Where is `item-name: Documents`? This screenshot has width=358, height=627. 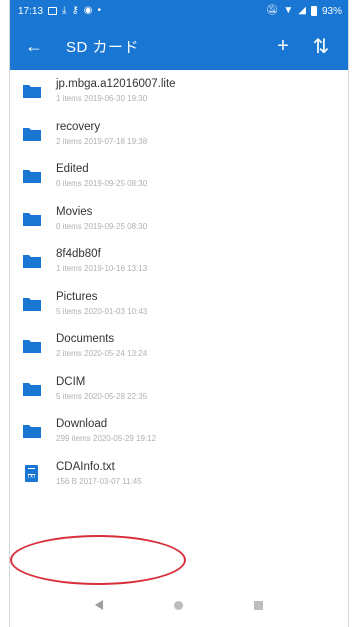
item-name: Documents is located at coordinates (85, 339).